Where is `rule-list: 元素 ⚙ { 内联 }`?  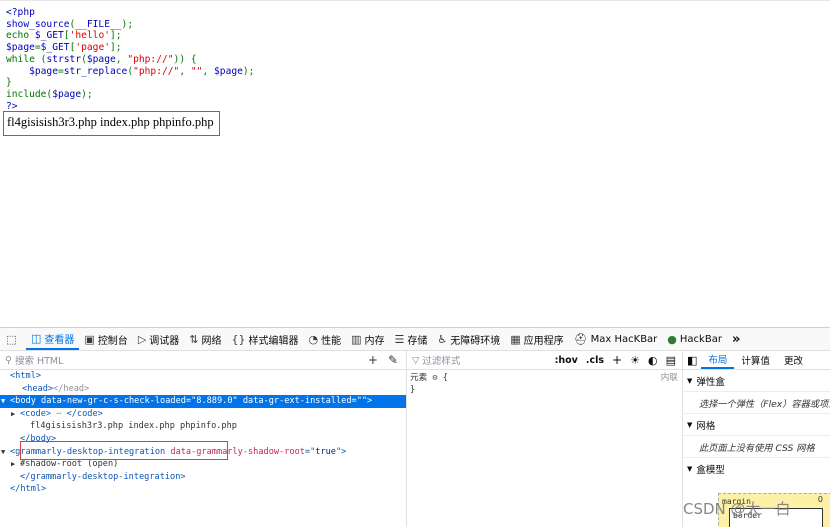 rule-list: 元素 ⚙ { 内联 } is located at coordinates (544, 384).